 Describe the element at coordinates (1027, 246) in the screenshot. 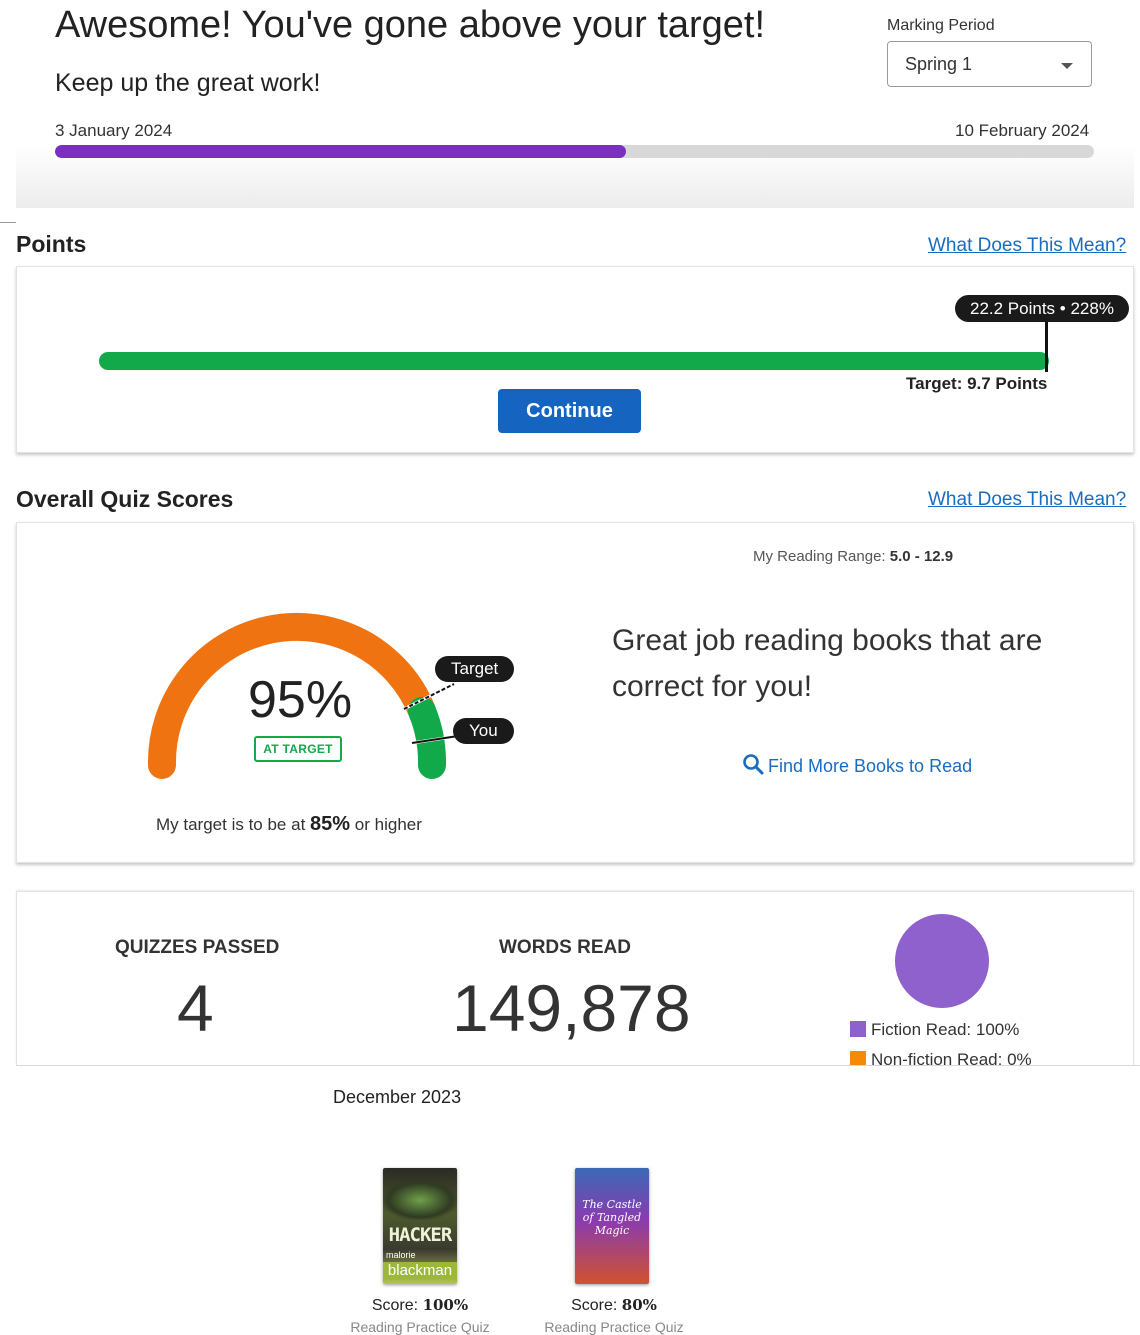

I see `points-help-link: What Does This Mean?` at that location.